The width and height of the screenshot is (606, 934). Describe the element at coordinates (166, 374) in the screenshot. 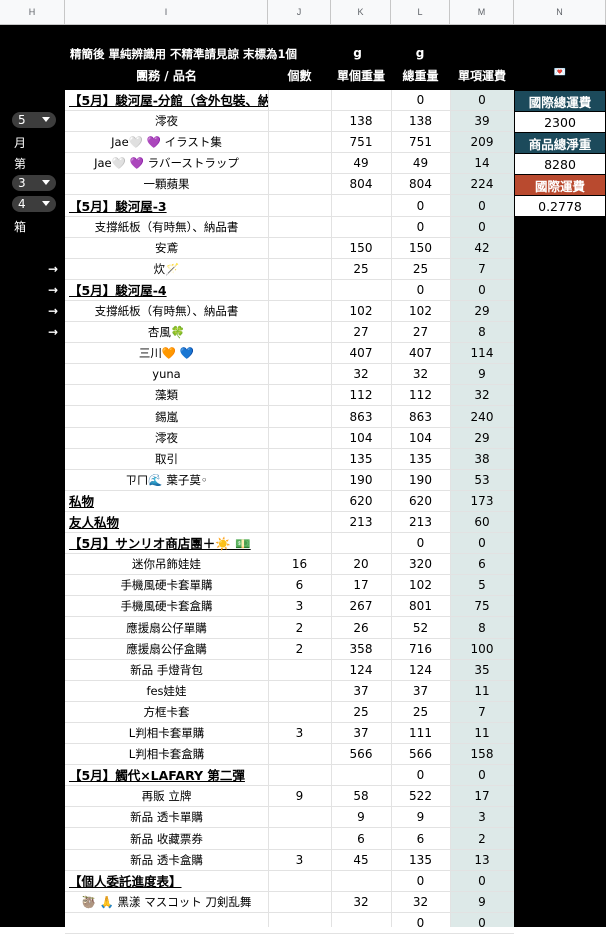

I see `item-name-cell: yuna` at that location.